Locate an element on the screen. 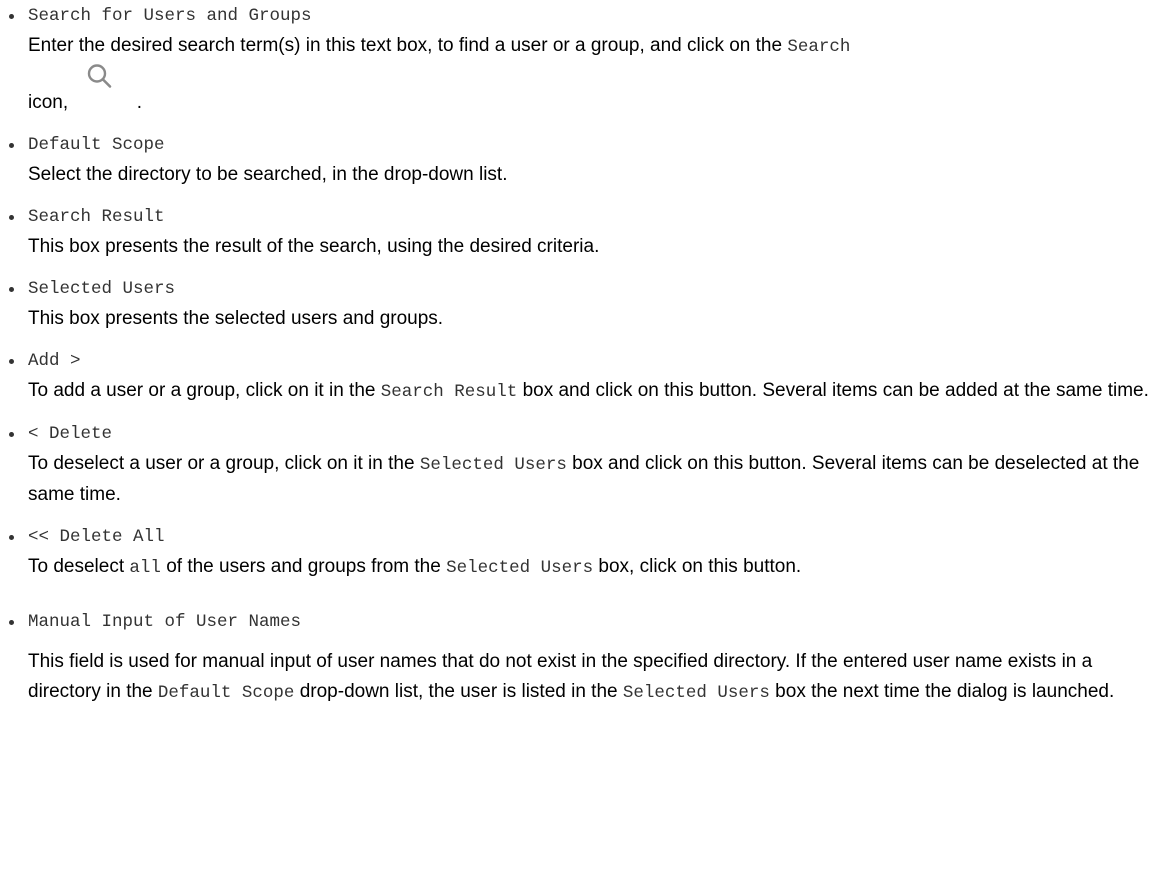 The width and height of the screenshot is (1158, 884). inline-code: Search is located at coordinates (819, 47).